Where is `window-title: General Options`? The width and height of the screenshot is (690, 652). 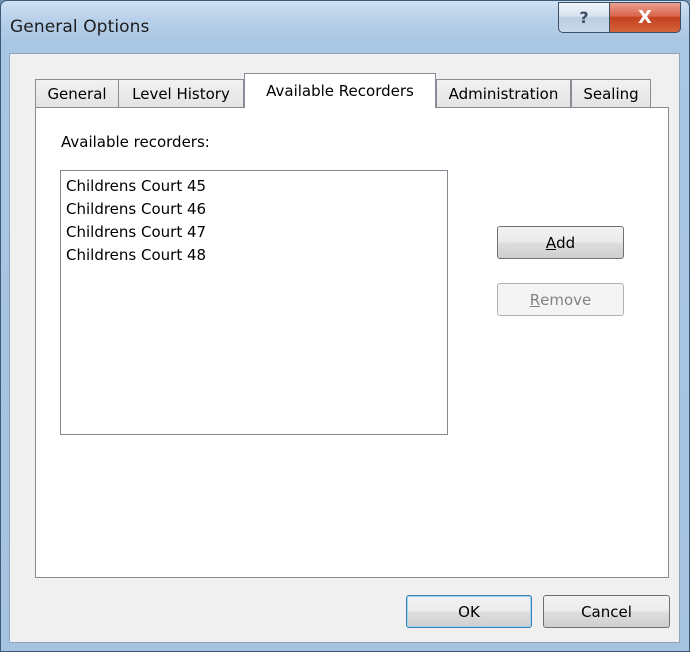
window-title: General Options is located at coordinates (80, 27).